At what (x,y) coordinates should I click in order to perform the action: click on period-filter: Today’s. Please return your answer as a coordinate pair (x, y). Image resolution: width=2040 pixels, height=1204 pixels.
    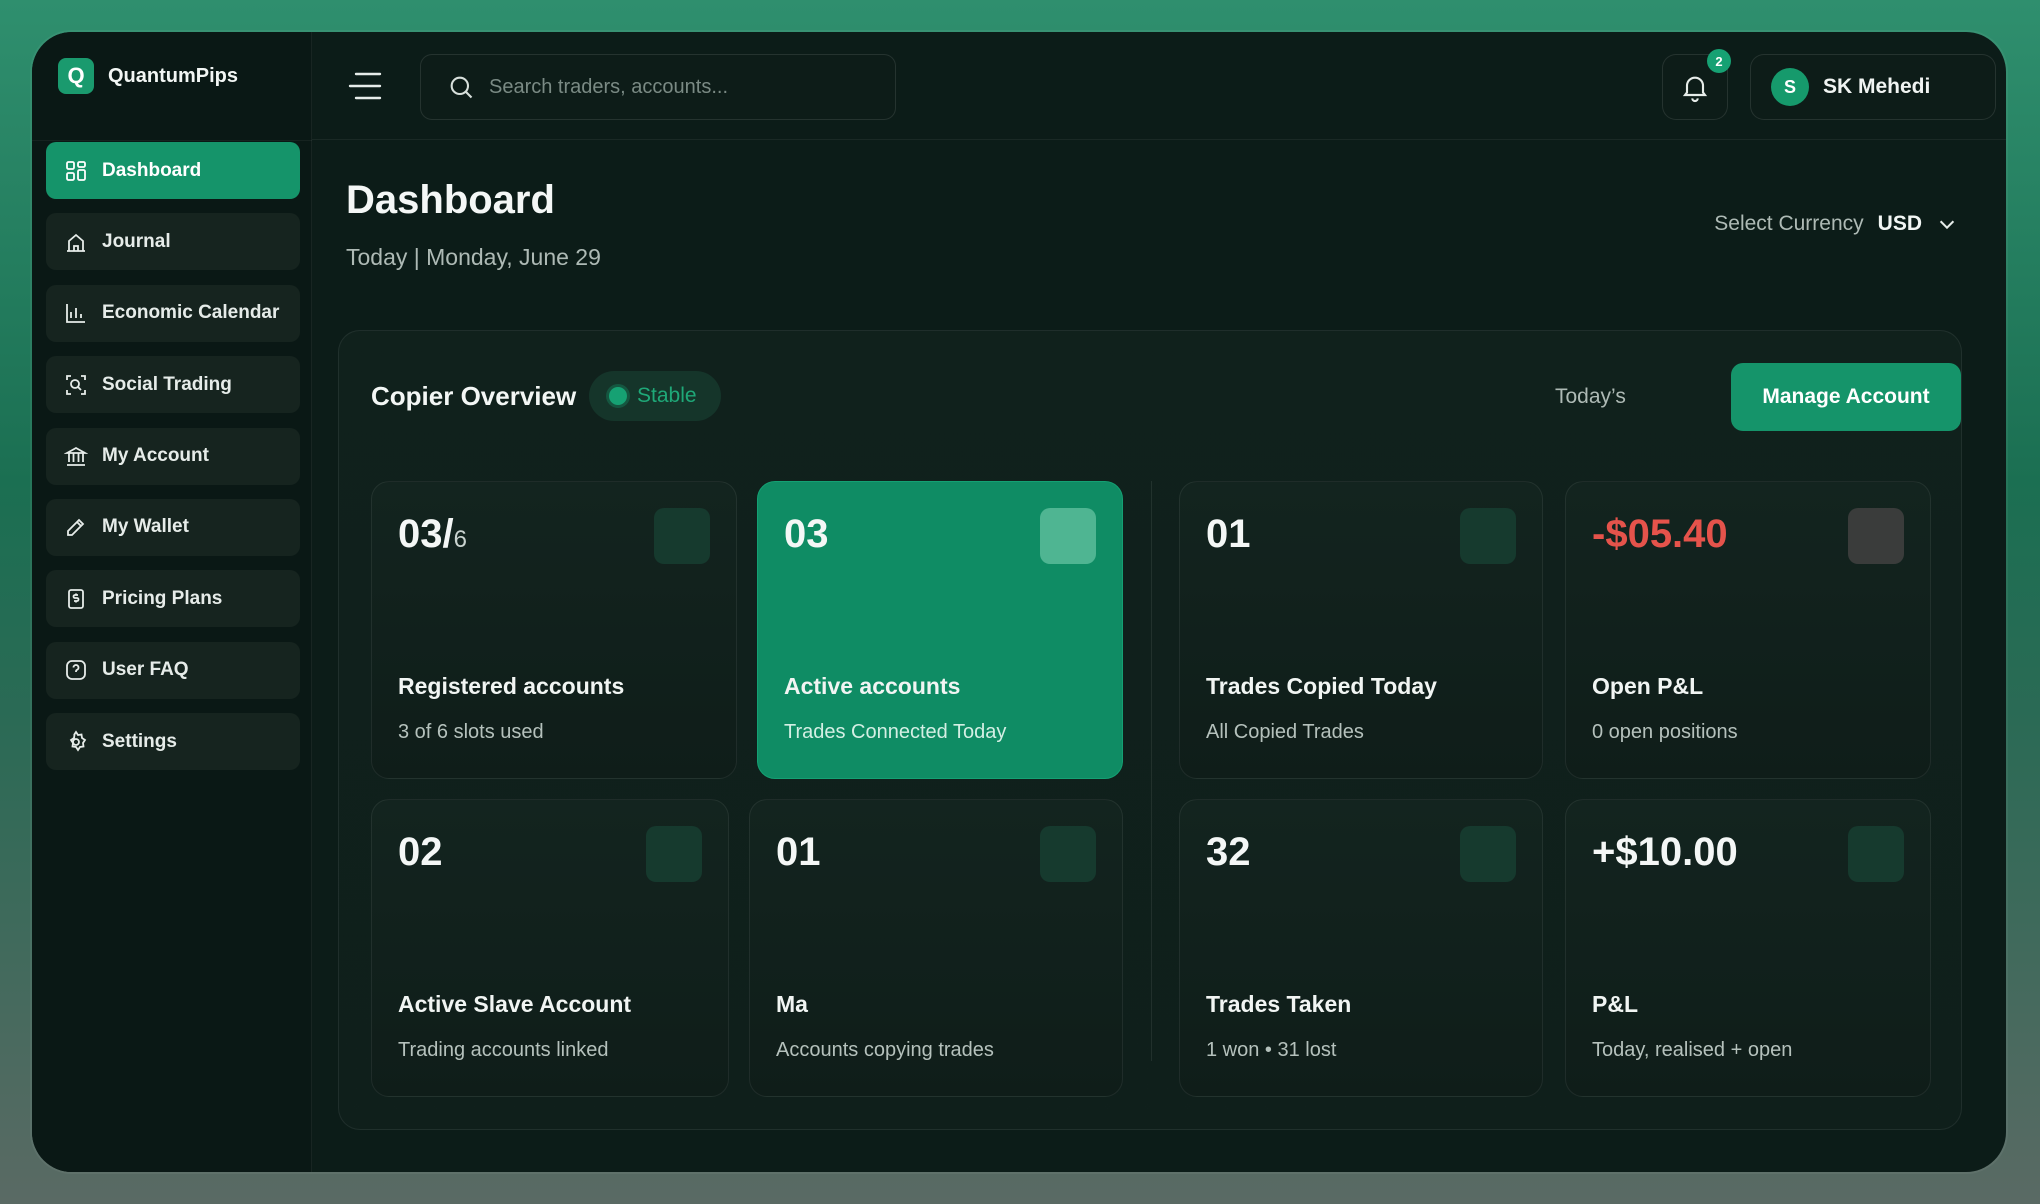
    Looking at the image, I should click on (1590, 397).